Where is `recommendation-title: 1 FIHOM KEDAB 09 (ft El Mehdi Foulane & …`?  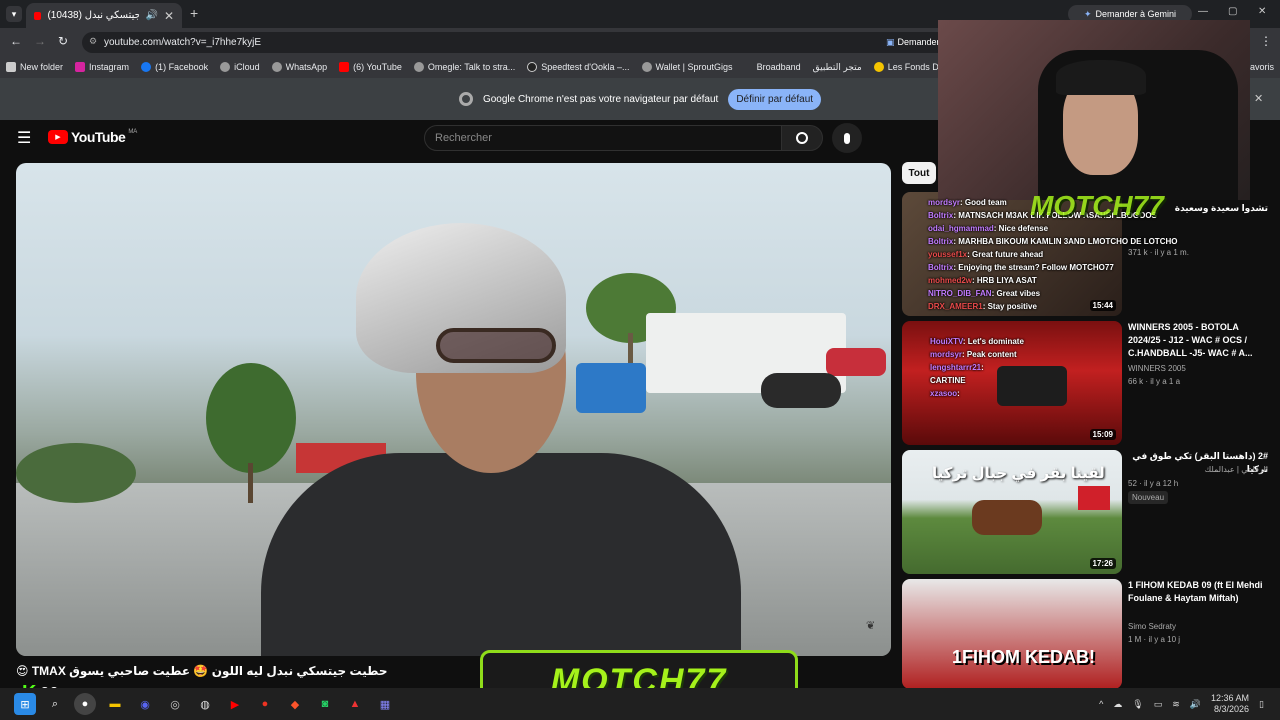 recommendation-title: 1 FIHOM KEDAB 09 (ft El Mehdi Foulane & … is located at coordinates (1198, 592).